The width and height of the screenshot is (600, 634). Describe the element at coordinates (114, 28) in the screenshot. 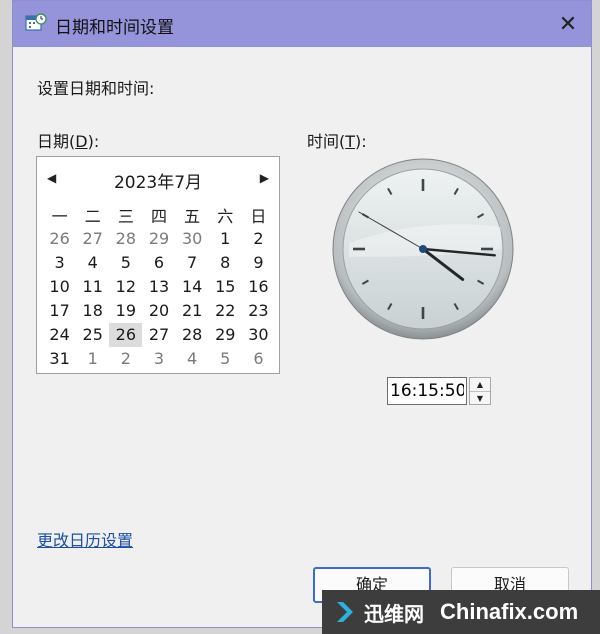

I see `window-title: 日期和时间设置` at that location.